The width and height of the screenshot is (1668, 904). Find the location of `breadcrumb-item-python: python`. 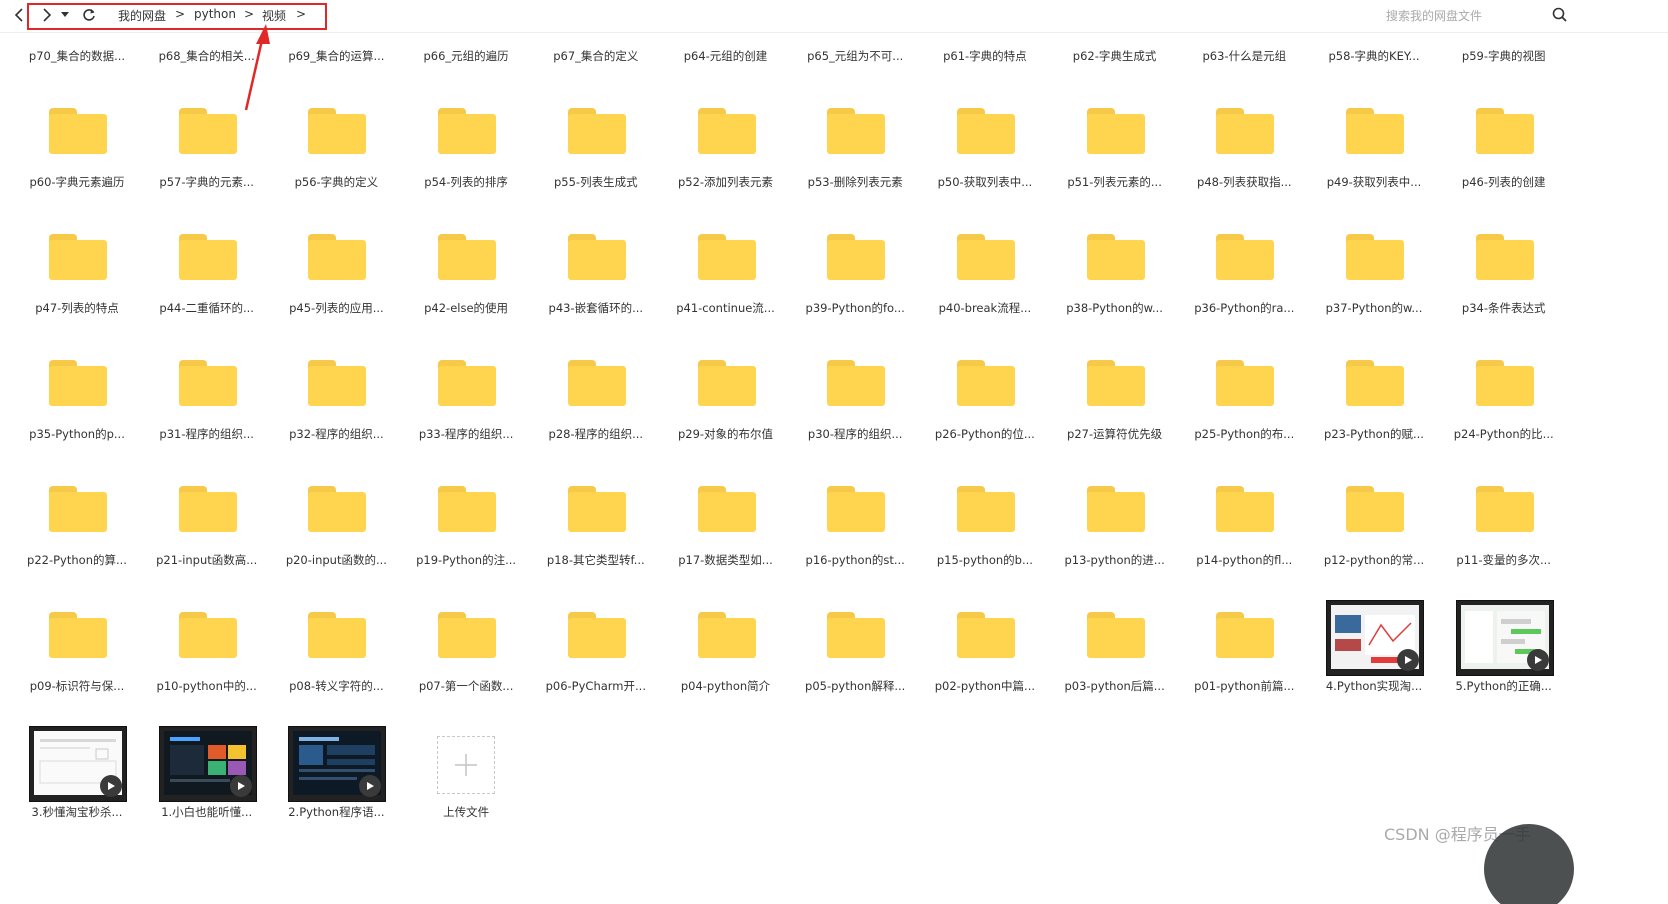

breadcrumb-item-python: python is located at coordinates (215, 14).